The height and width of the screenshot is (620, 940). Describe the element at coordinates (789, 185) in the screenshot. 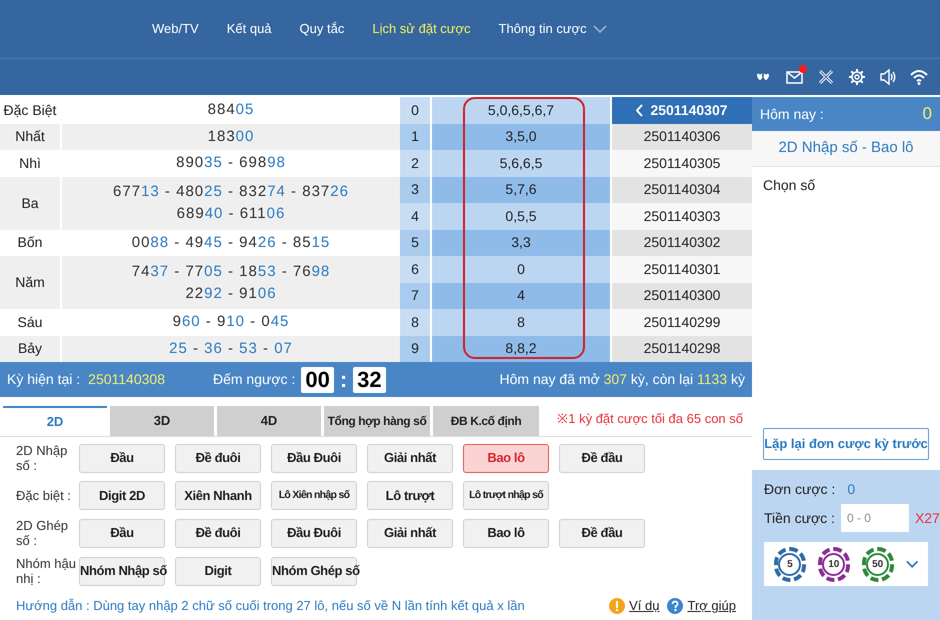

I see `choose-number-label: Chọn số` at that location.